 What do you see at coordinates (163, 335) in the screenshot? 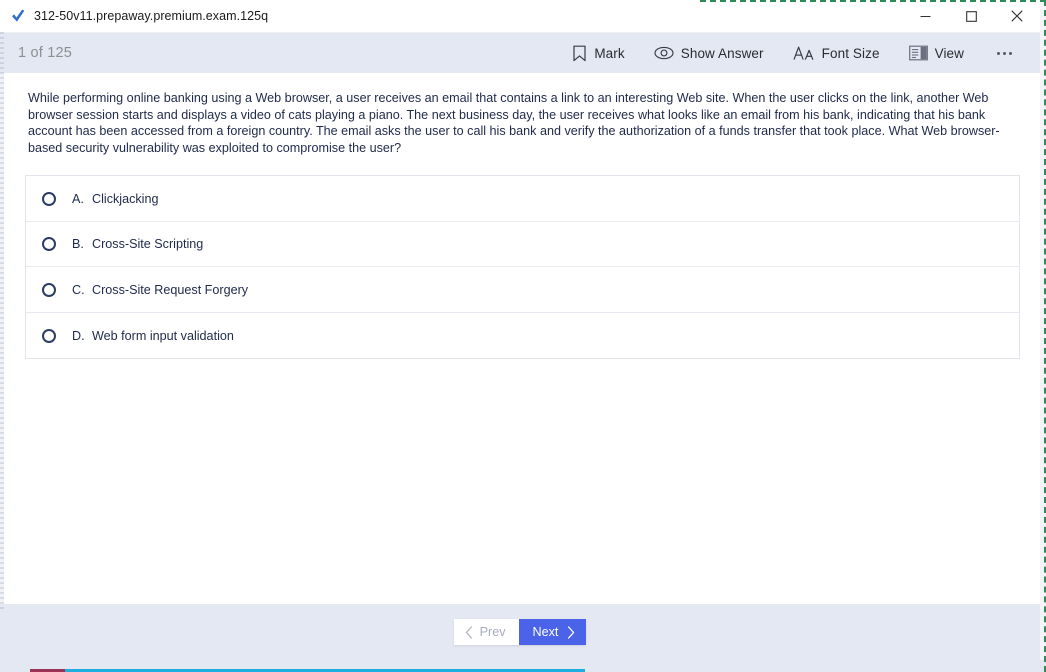
I see `option-text-d: Web form input validation` at bounding box center [163, 335].